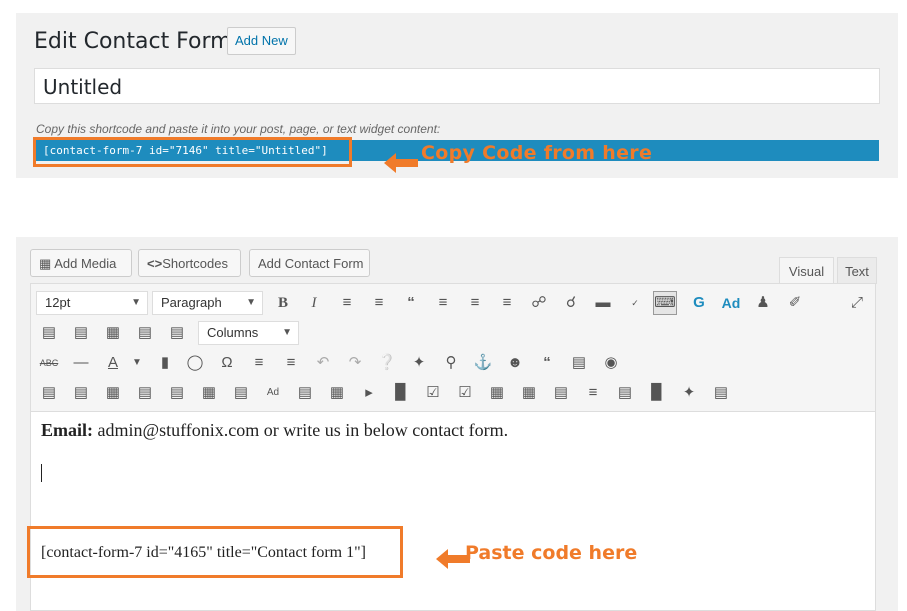  What do you see at coordinates (261, 41) in the screenshot?
I see `add-new-button: Add New` at bounding box center [261, 41].